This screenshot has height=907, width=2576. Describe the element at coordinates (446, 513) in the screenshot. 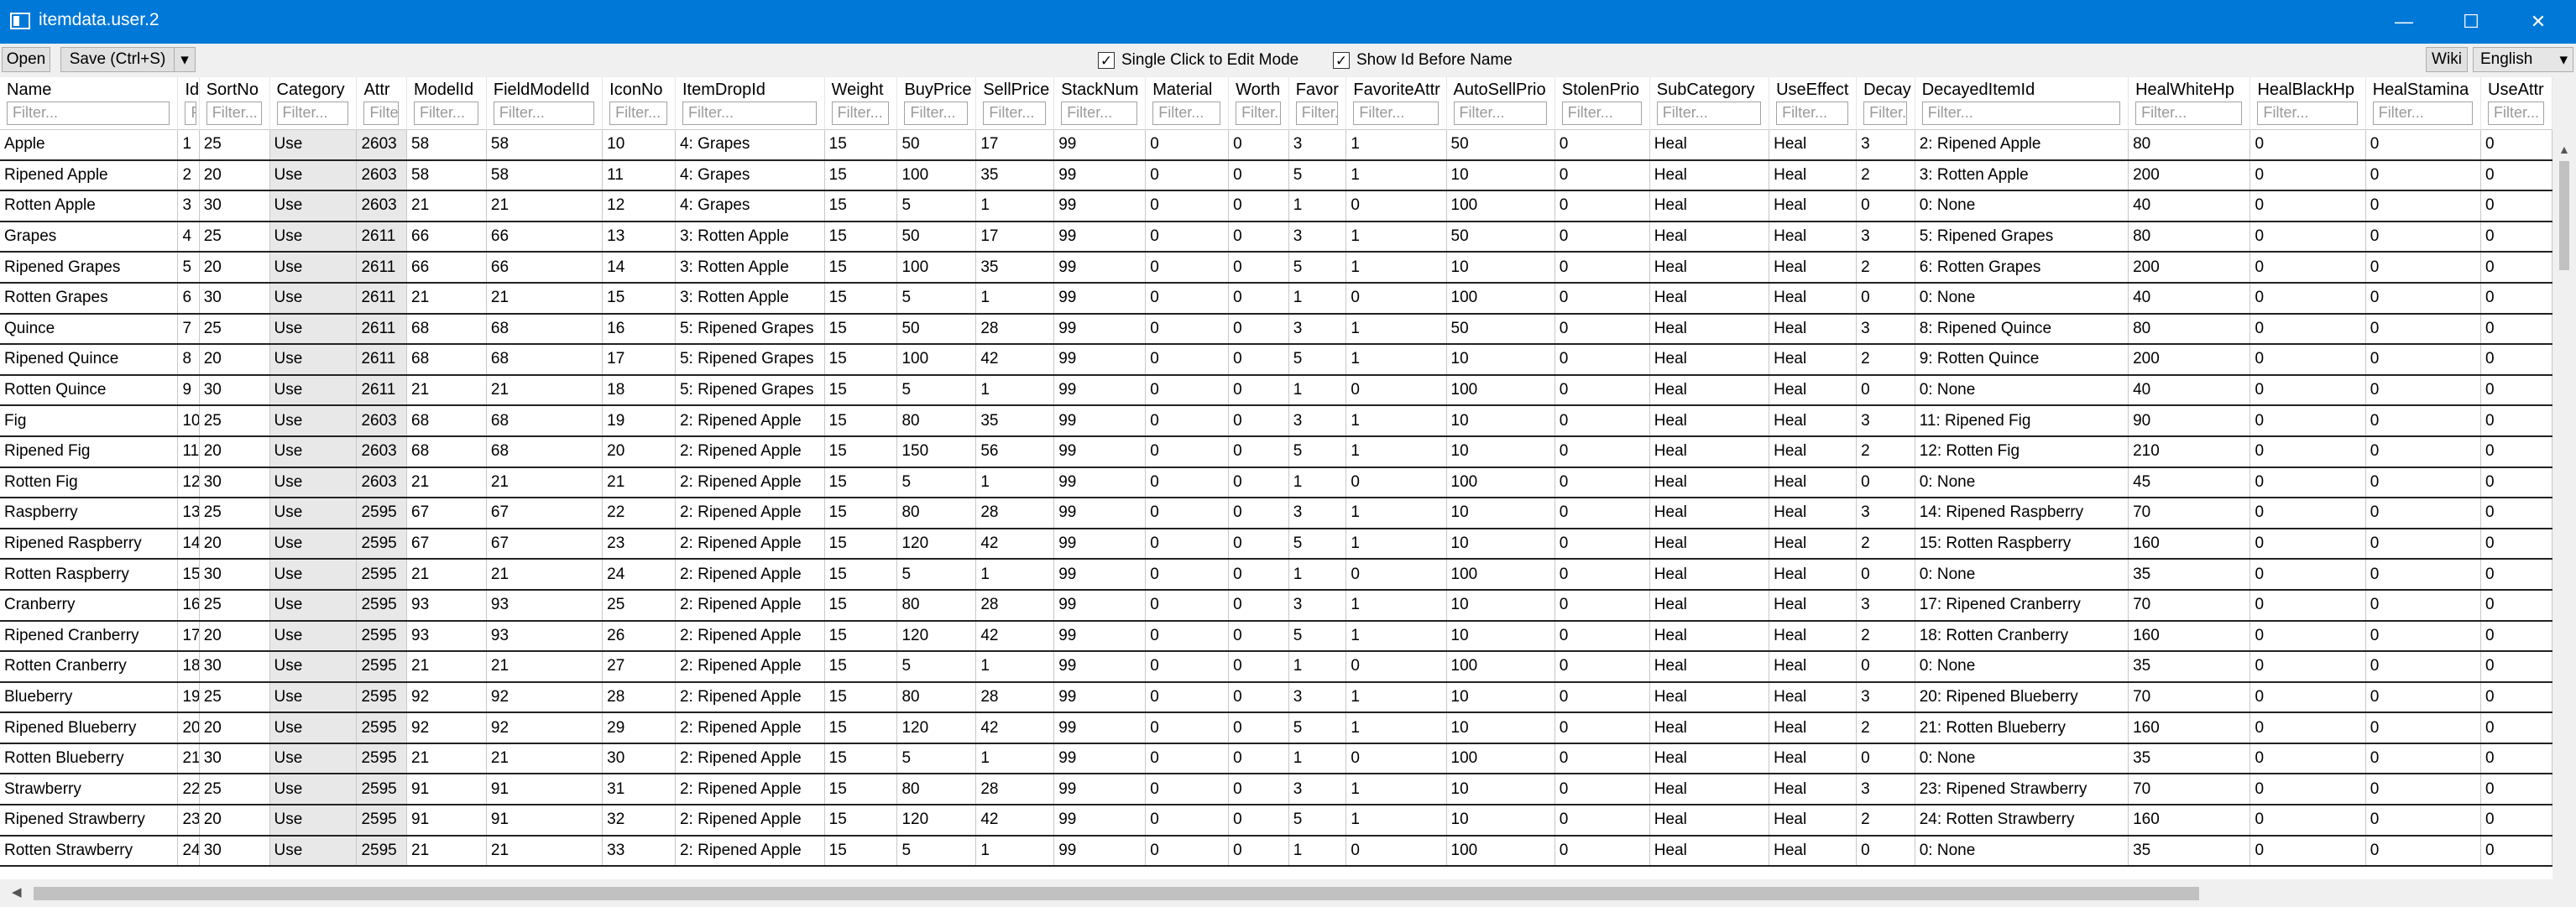

I see `table-cell: 67` at that location.